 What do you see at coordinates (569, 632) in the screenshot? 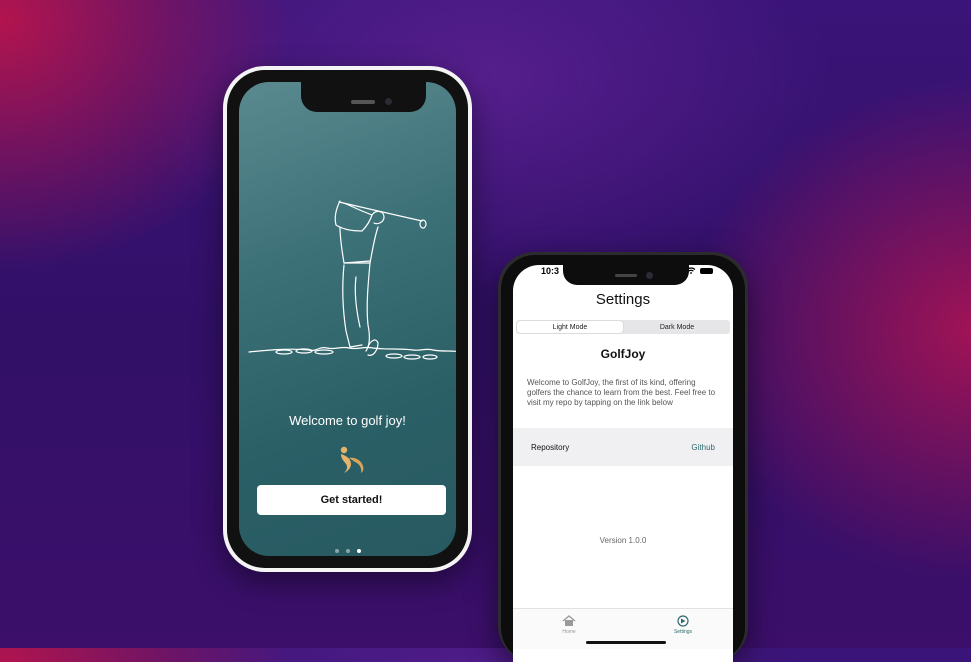
I see `tab-home-label: Home` at bounding box center [569, 632].